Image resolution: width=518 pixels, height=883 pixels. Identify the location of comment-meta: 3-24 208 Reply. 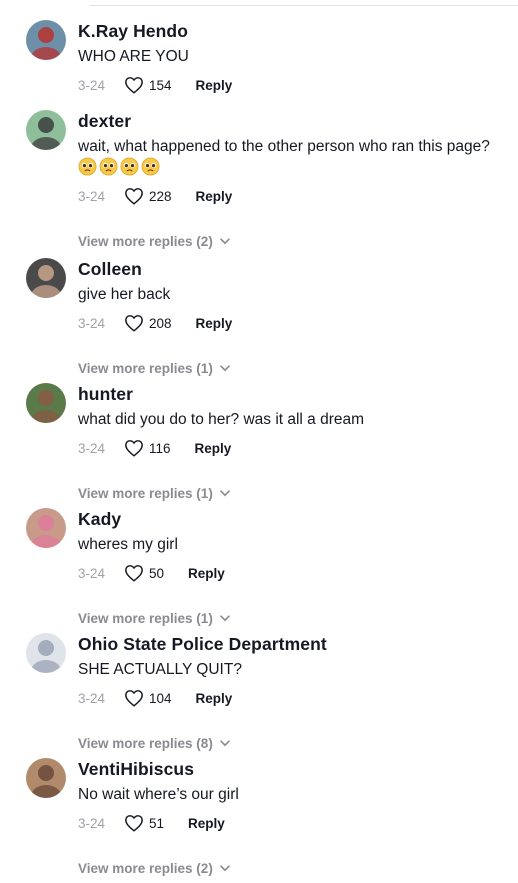
(155, 323).